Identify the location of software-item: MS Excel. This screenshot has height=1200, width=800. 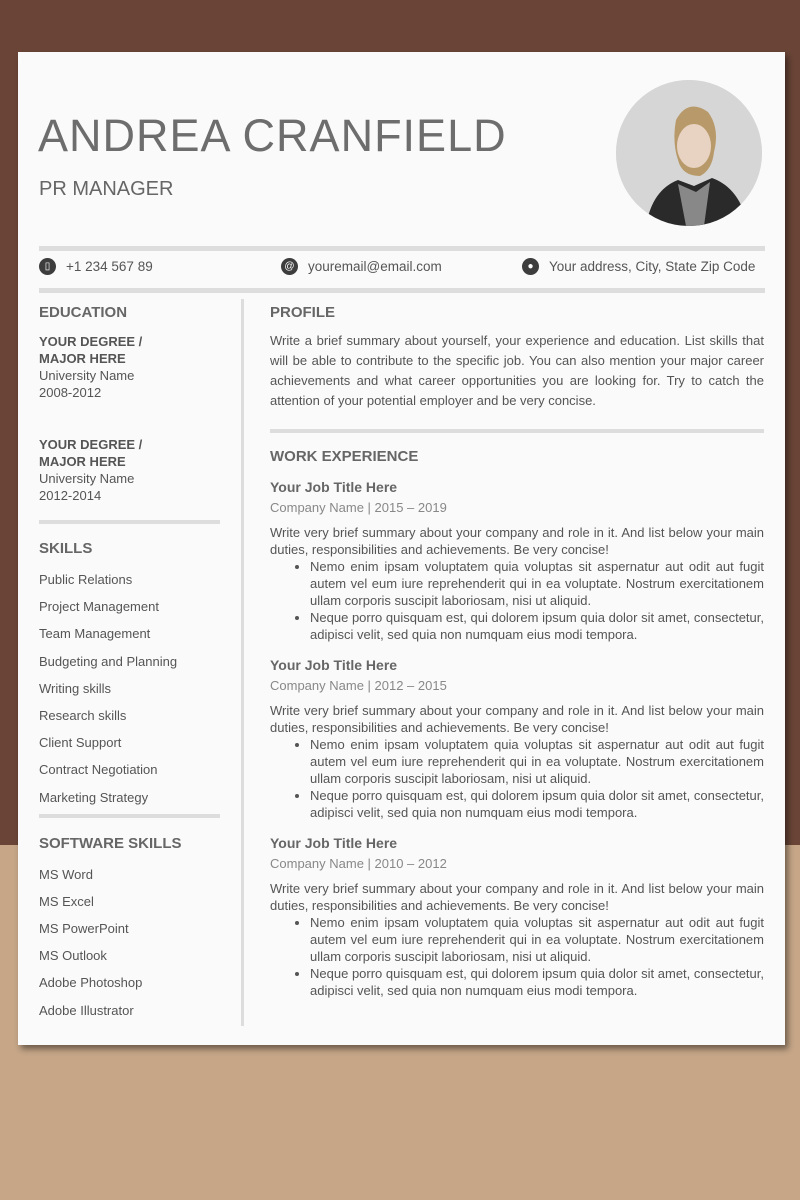
(66, 901).